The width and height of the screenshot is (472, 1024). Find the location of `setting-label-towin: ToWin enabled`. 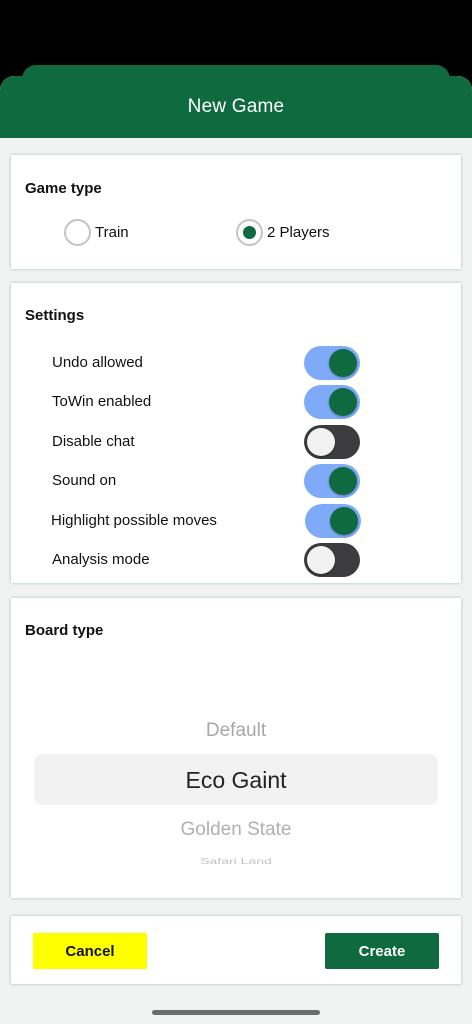

setting-label-towin: ToWin enabled is located at coordinates (102, 401).